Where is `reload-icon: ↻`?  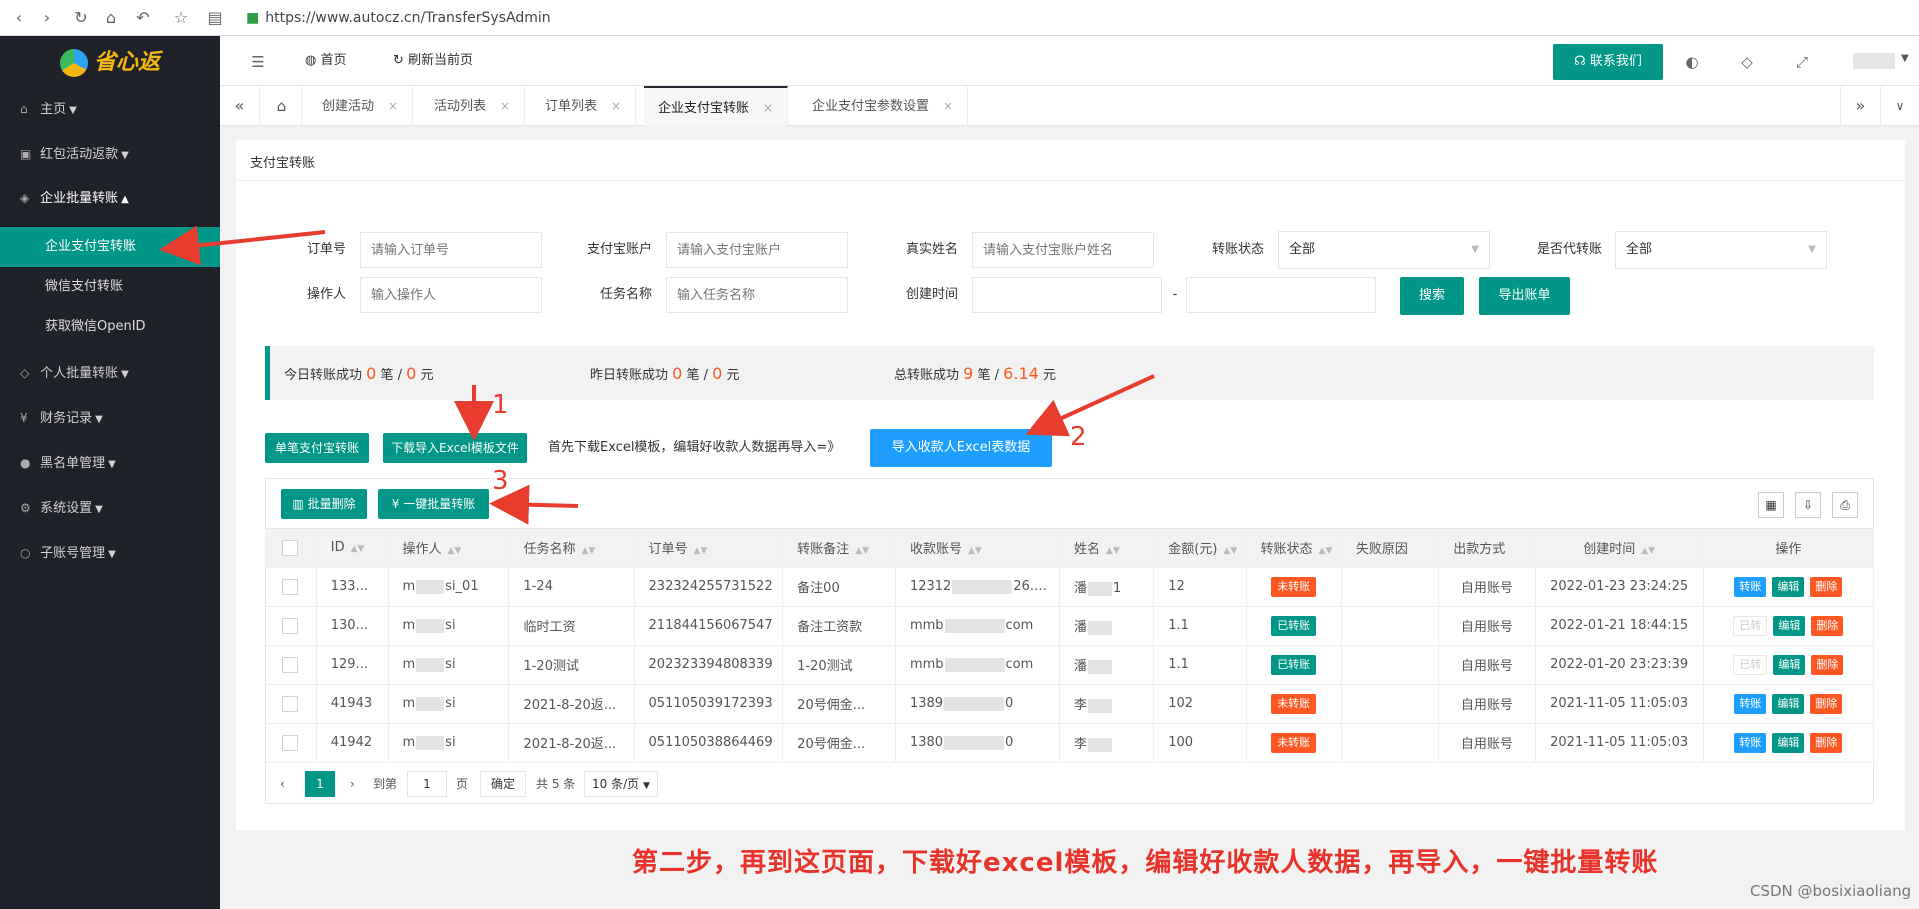 reload-icon: ↻ is located at coordinates (81, 18).